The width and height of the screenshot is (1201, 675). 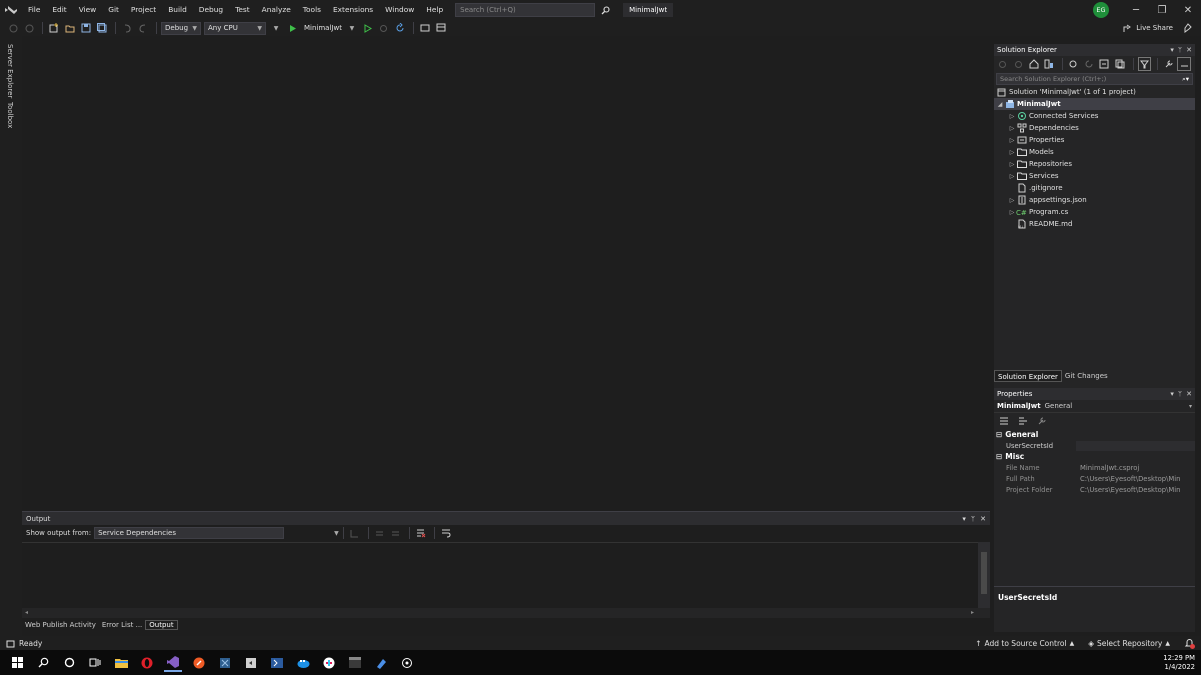 I want to click on system-clock: 12:29 PM 1/4/2022, so click(x=1179, y=663).